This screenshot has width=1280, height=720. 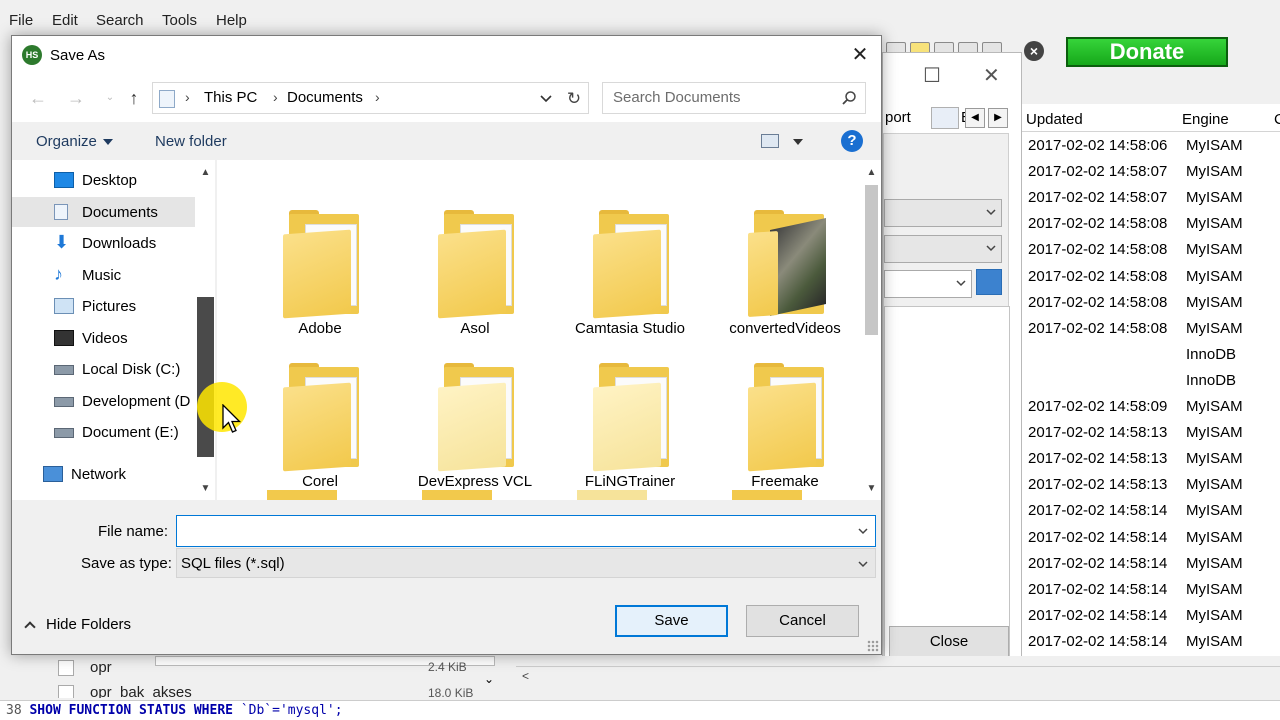 I want to click on search-box, so click(x=734, y=98).